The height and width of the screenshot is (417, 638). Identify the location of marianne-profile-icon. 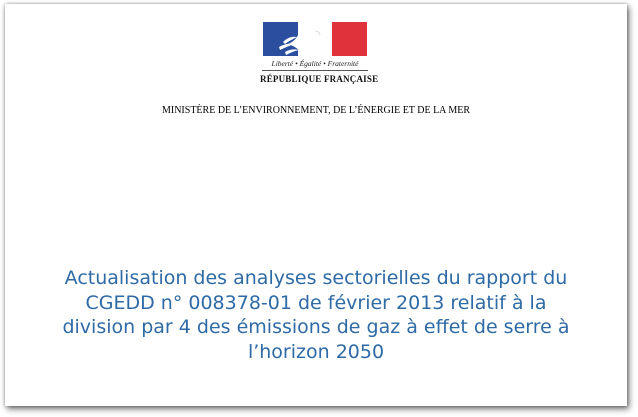
(304, 39).